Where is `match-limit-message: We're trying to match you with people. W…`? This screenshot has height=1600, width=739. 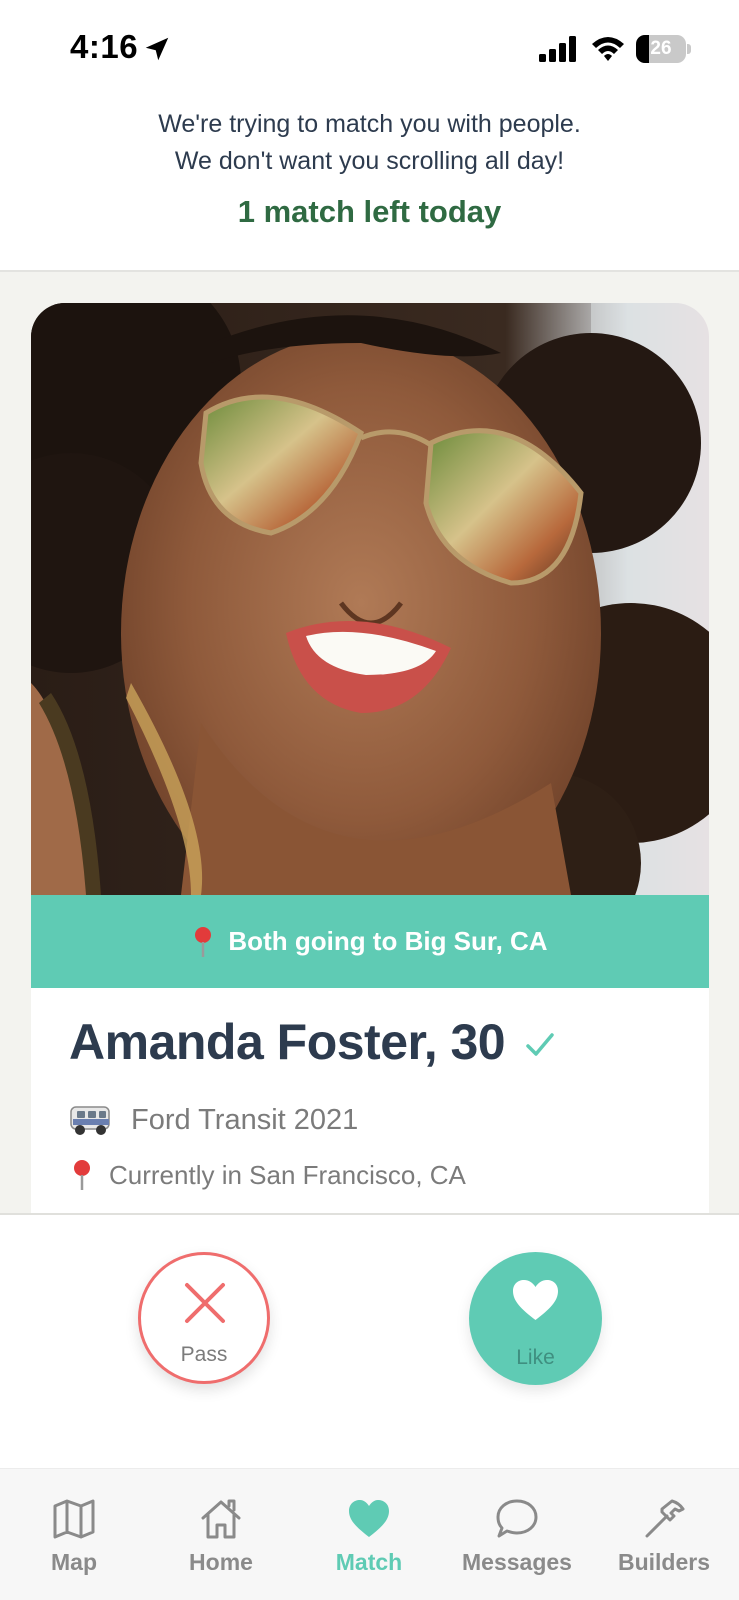 match-limit-message: We're trying to match you with people. W… is located at coordinates (369, 168).